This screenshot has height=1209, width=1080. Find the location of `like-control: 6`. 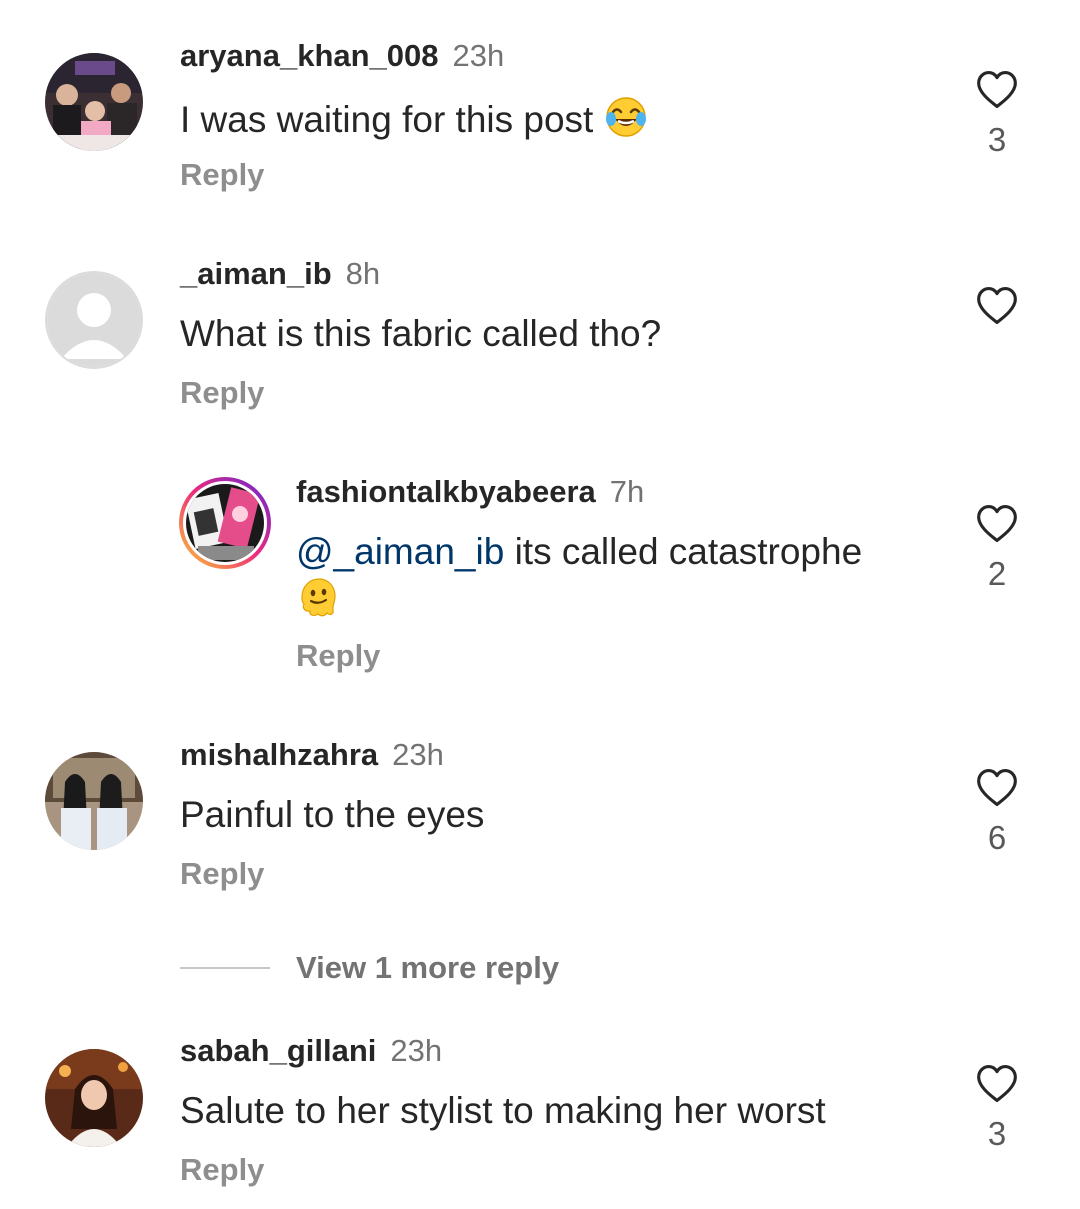

like-control: 6 is located at coordinates (997, 811).